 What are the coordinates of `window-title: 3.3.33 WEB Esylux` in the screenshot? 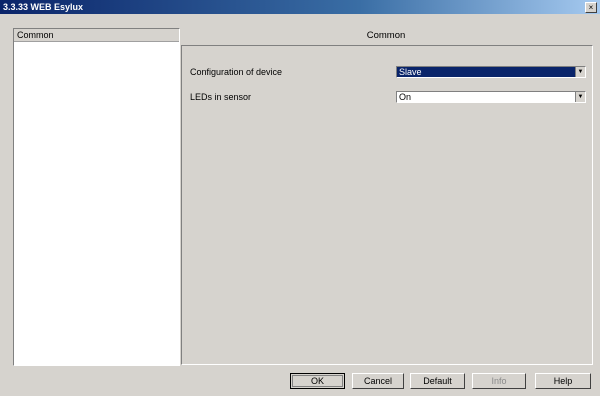 It's located at (43, 7).